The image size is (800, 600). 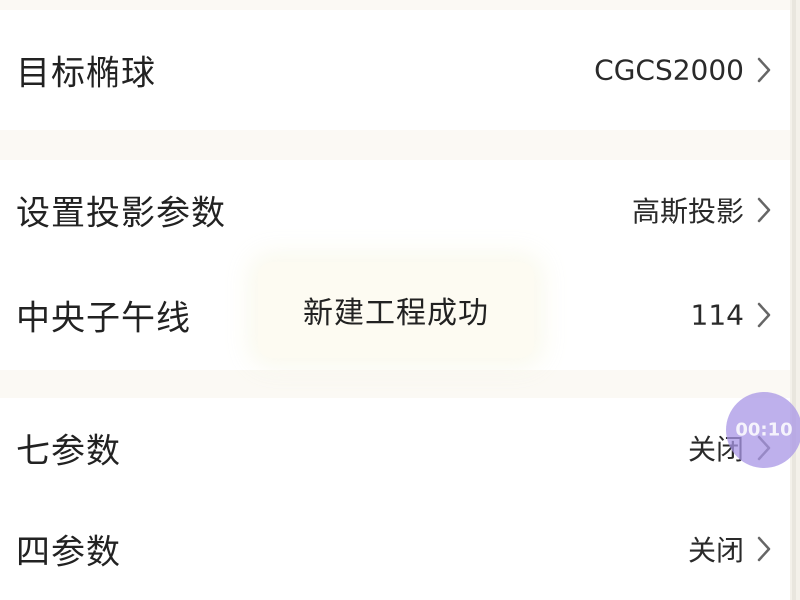 I want to click on setting-value: 高斯投影, so click(x=687, y=211).